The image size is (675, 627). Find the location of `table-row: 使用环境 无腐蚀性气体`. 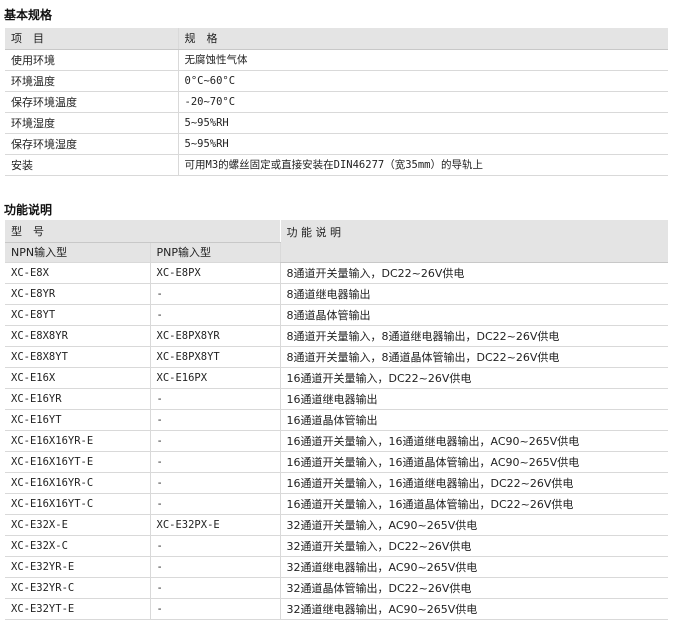

table-row: 使用环境 无腐蚀性气体 is located at coordinates (336, 60).